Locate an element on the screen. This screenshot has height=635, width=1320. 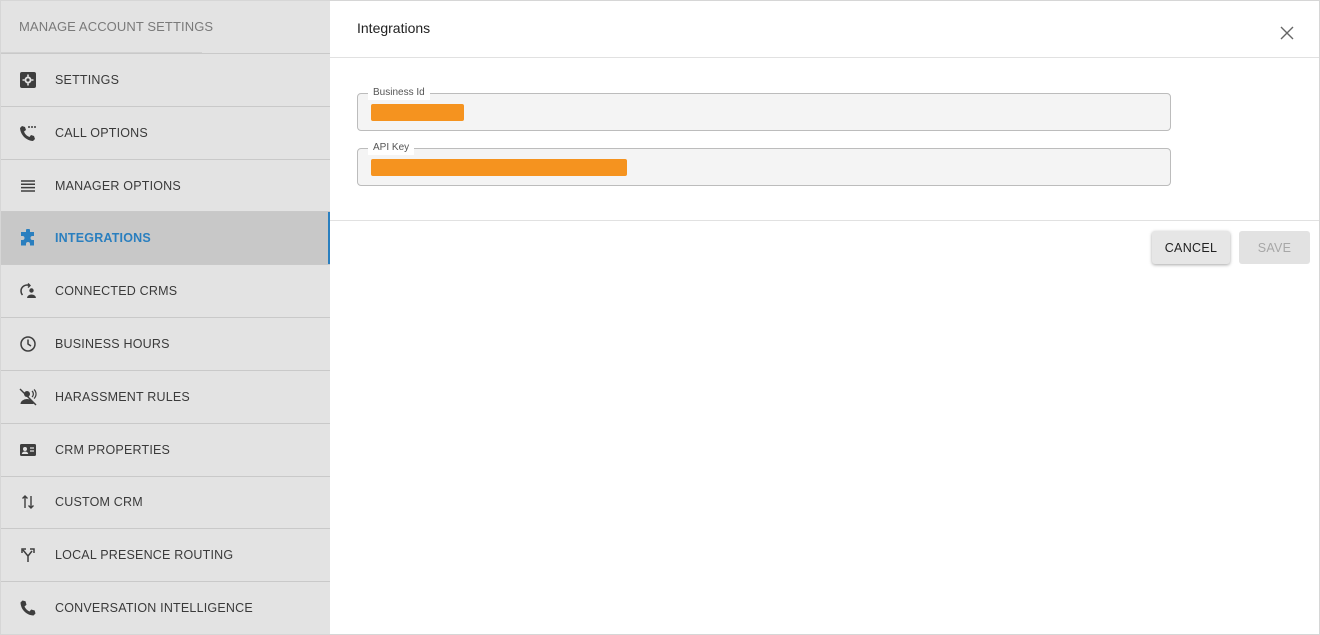
business-id-value-redacted: redacted is located at coordinates (417, 112).